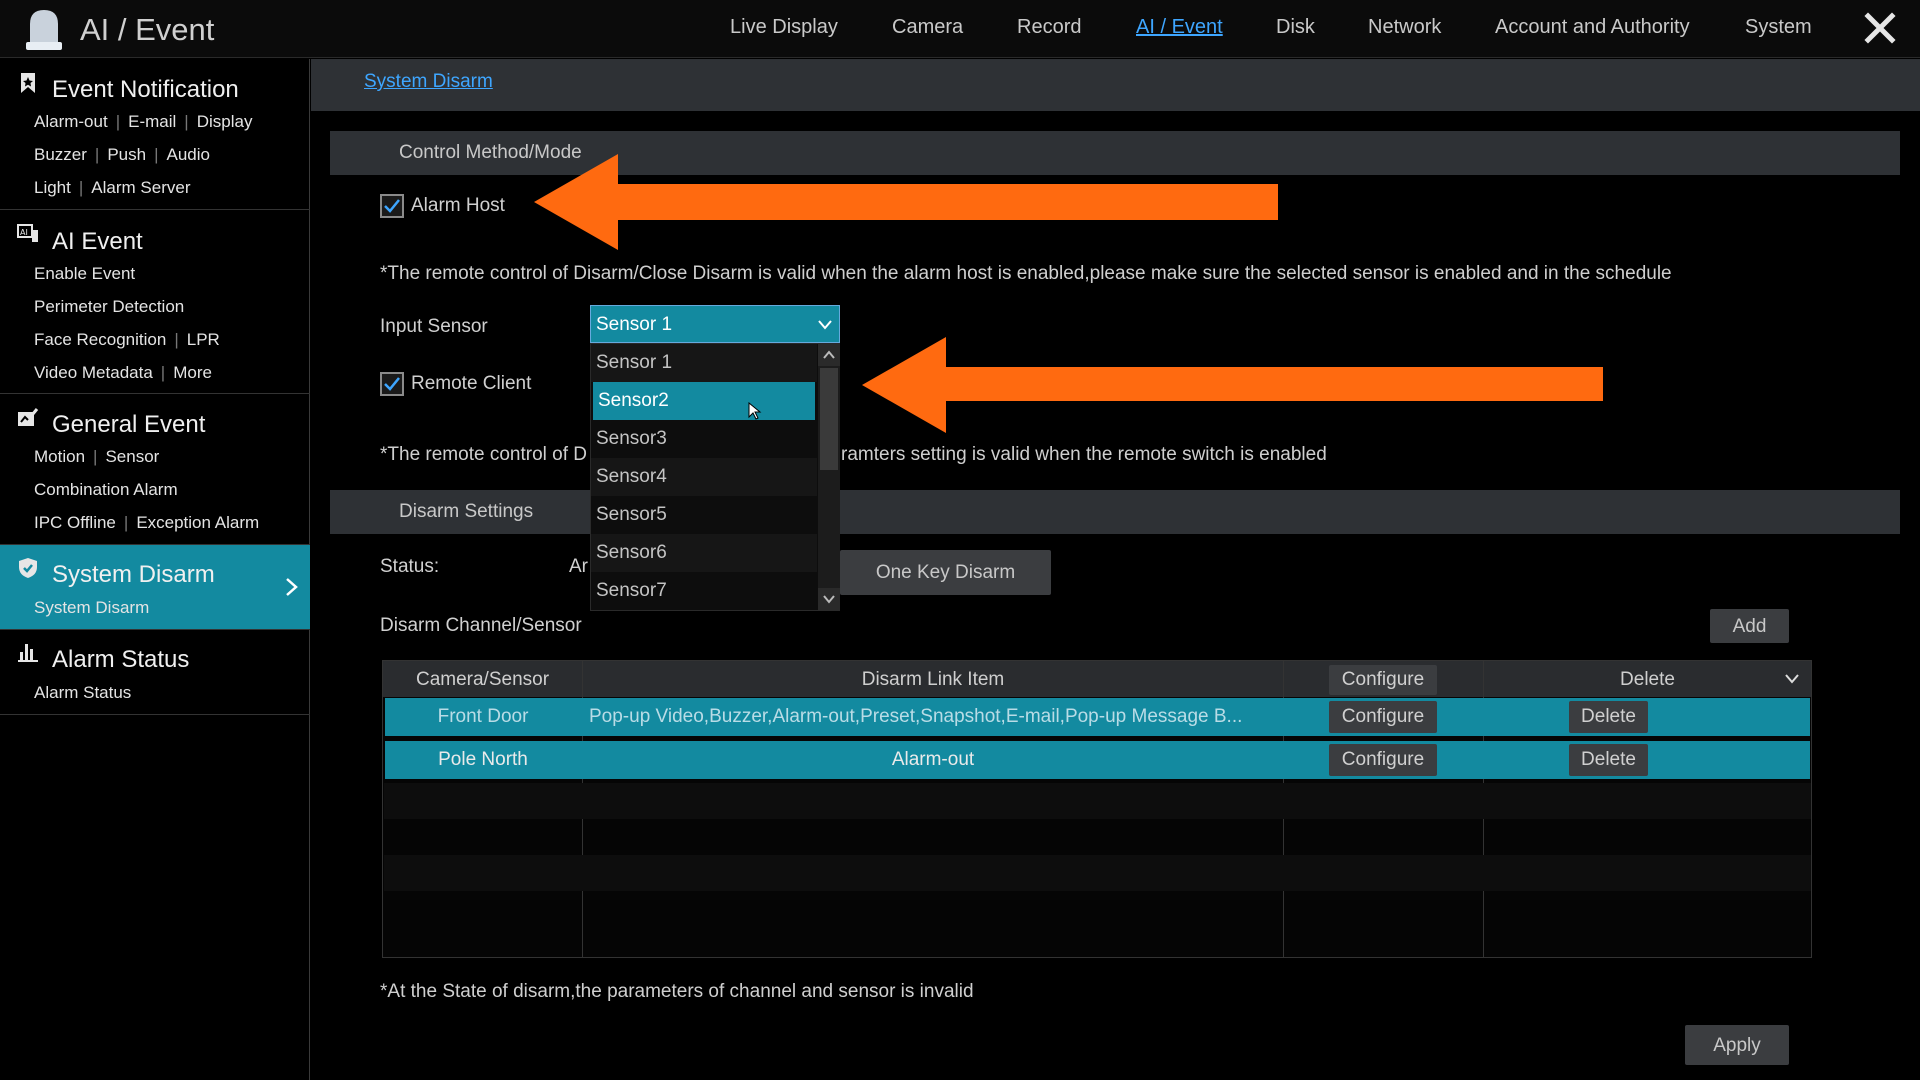 The image size is (1920, 1080). I want to click on one-key-disarm-button: One Key Disarm, so click(945, 572).